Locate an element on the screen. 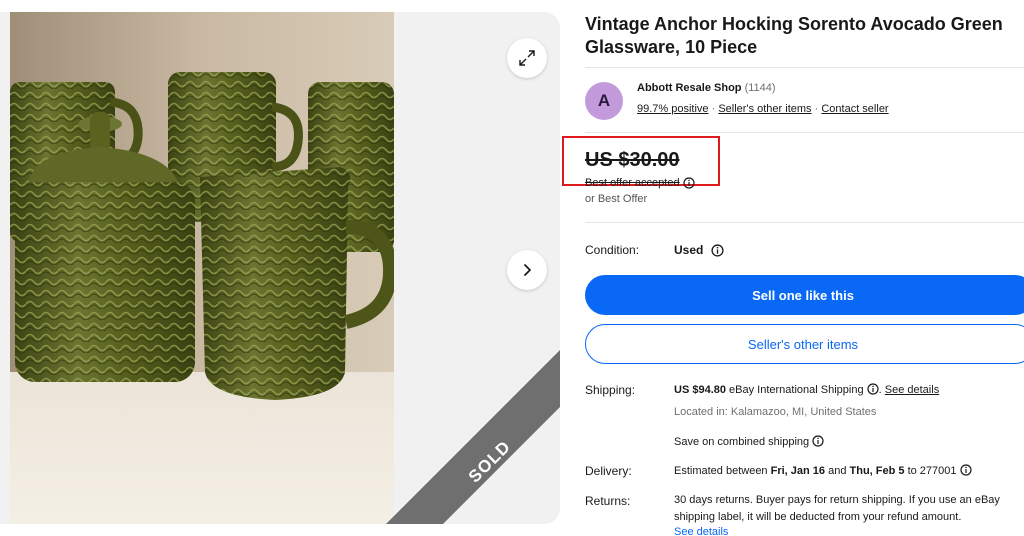 Image resolution: width=1024 pixels, height=536 pixels. expand-icon is located at coordinates (527, 58).